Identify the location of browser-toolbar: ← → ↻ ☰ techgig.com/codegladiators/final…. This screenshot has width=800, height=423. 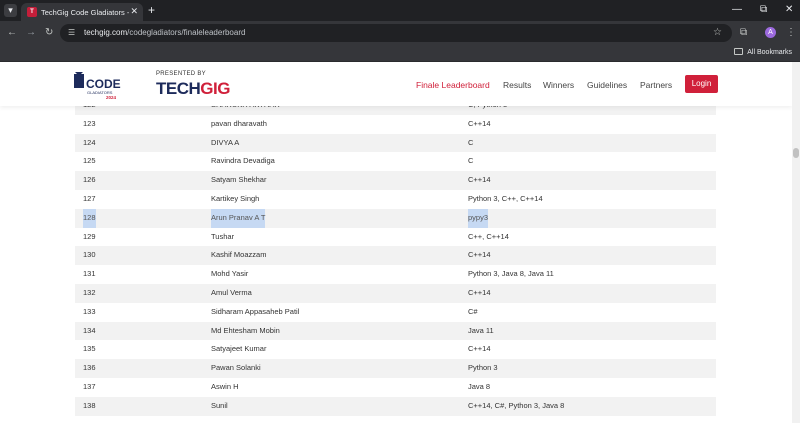
(400, 32).